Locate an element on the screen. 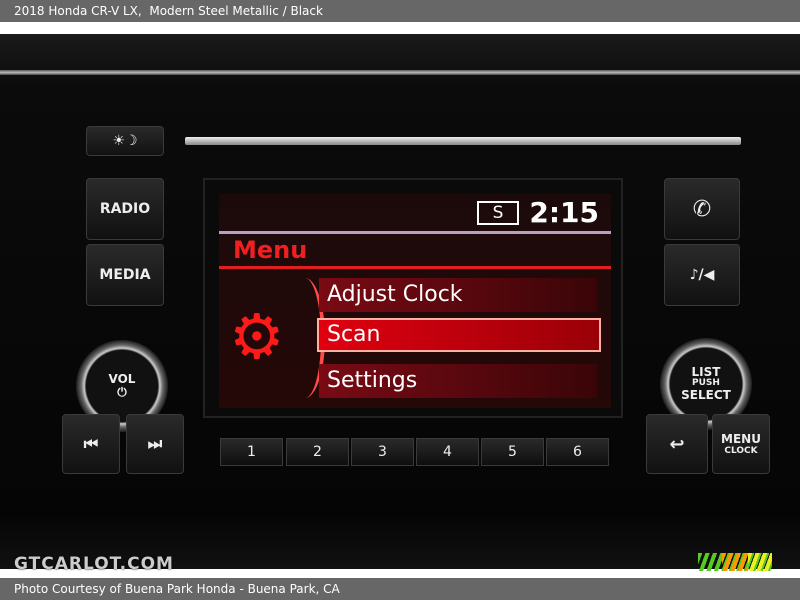 The width and height of the screenshot is (800, 600). dash-trim is located at coordinates (400, 72).